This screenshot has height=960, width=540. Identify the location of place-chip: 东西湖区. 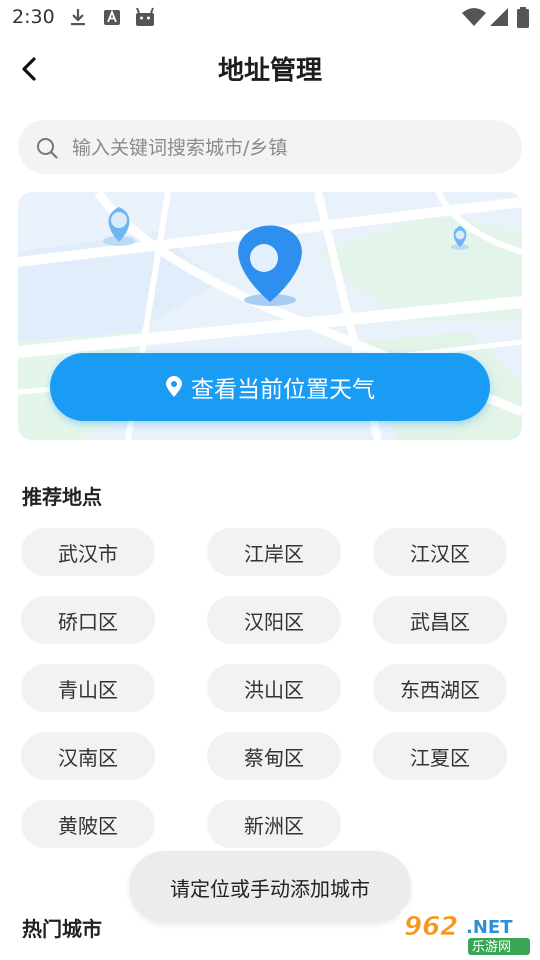
(440, 688).